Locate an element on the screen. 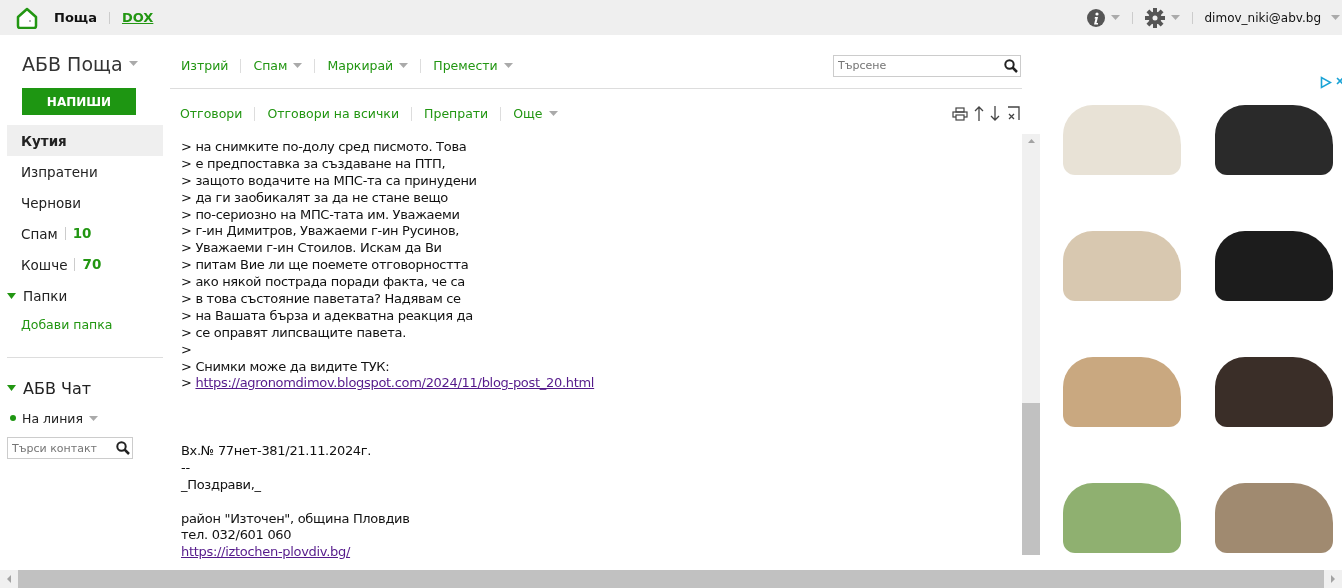  nav-tab: Поща is located at coordinates (75, 17).